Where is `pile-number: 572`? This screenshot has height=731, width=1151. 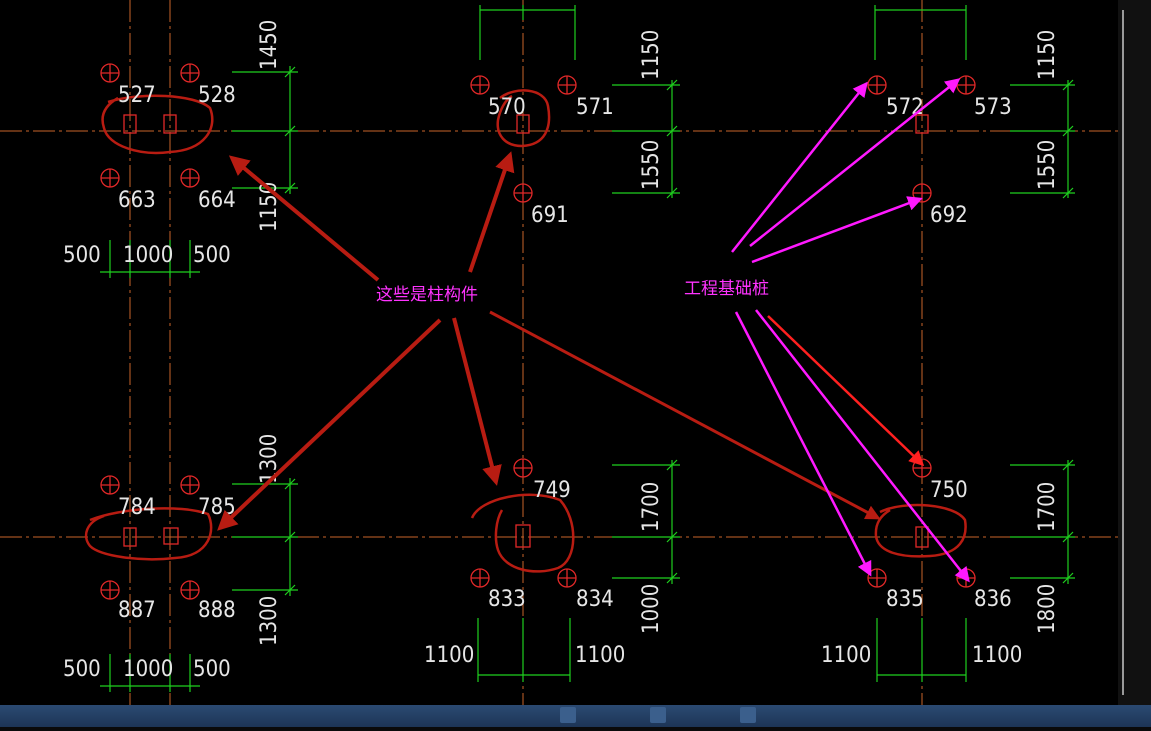
pile-number: 572 is located at coordinates (905, 107).